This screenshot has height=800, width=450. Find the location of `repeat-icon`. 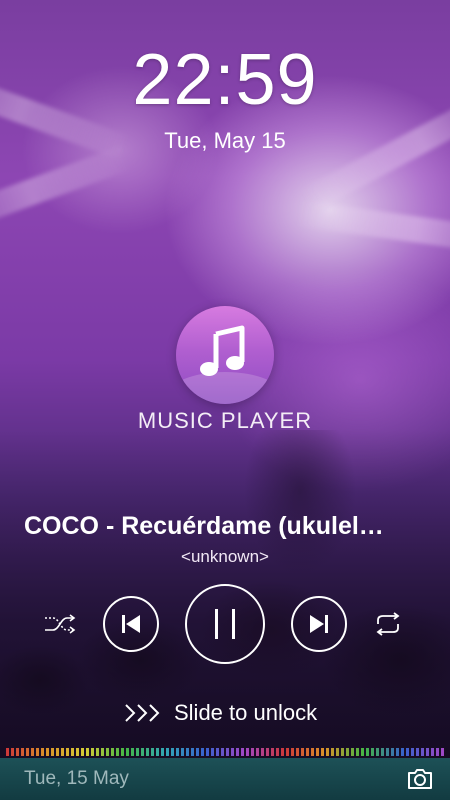

repeat-icon is located at coordinates (388, 624).